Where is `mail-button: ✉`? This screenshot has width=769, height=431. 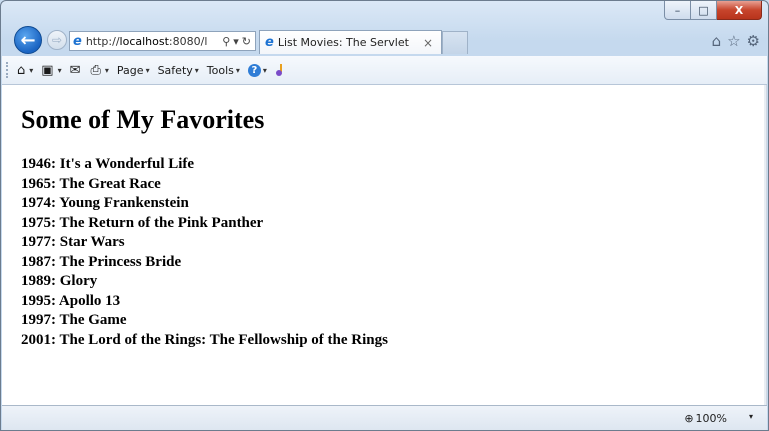 mail-button: ✉ is located at coordinates (76, 70).